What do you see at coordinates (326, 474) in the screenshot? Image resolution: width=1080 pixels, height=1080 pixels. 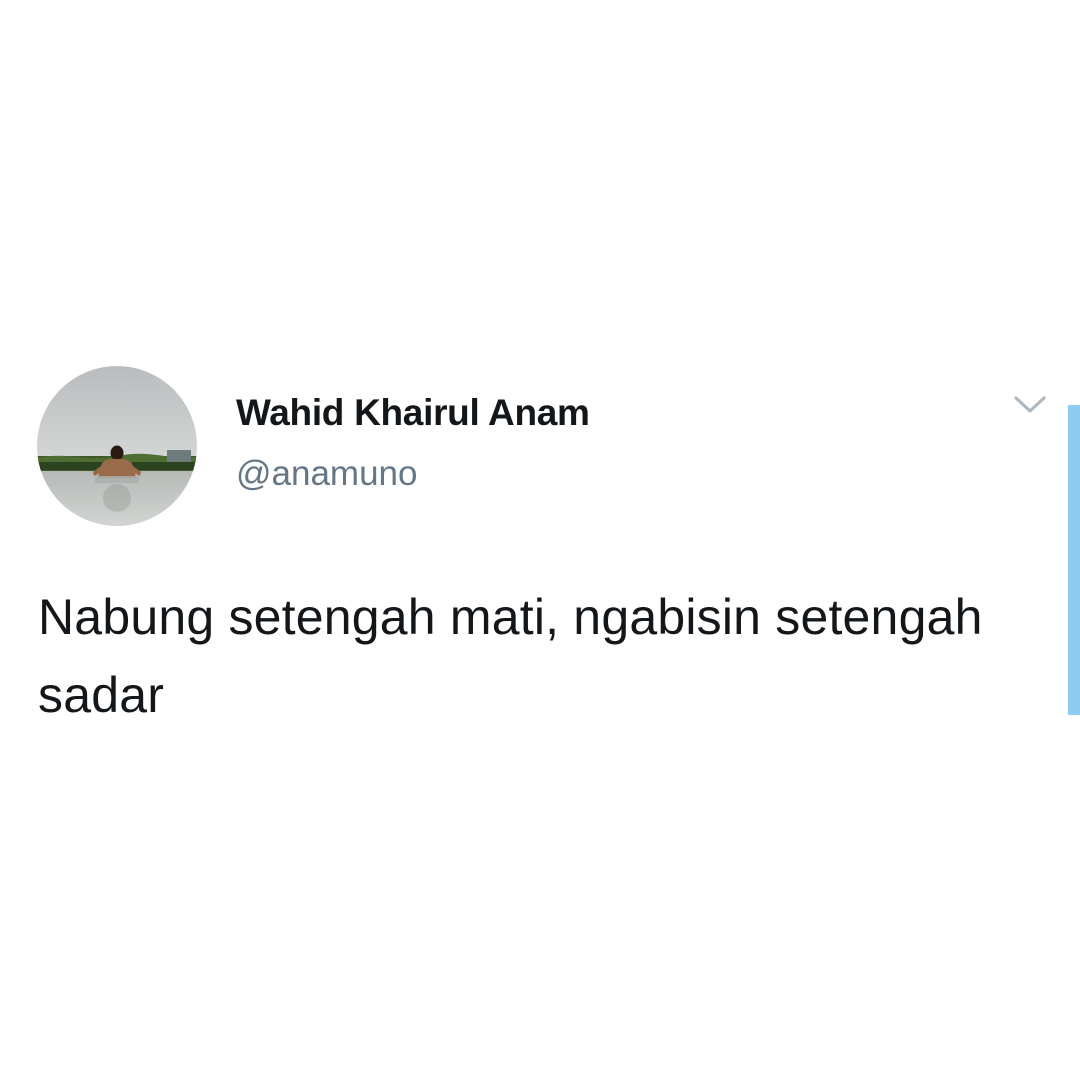 I see `user-handle: @anamuno` at bounding box center [326, 474].